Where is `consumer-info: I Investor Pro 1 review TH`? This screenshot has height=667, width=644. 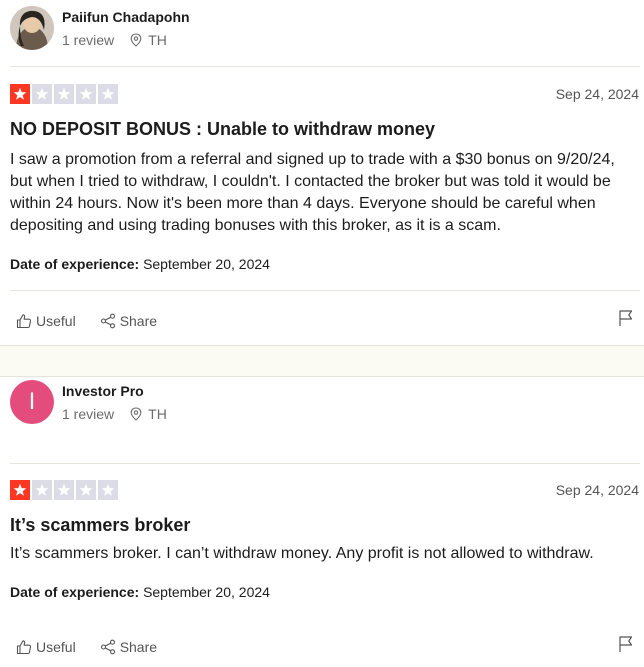
consumer-info: I Investor Pro 1 review TH is located at coordinates (88, 402).